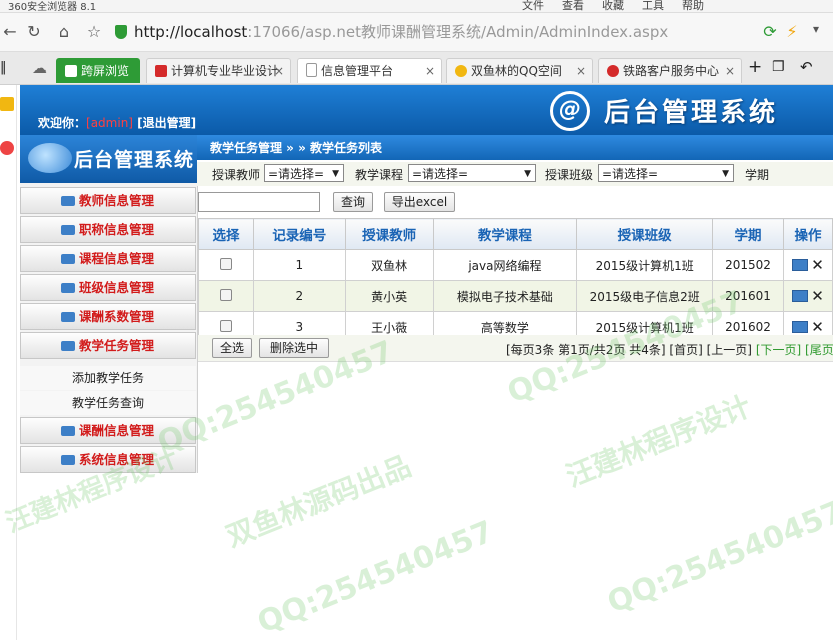  Describe the element at coordinates (808, 234) in the screenshot. I see `col-actions: 操作` at that location.